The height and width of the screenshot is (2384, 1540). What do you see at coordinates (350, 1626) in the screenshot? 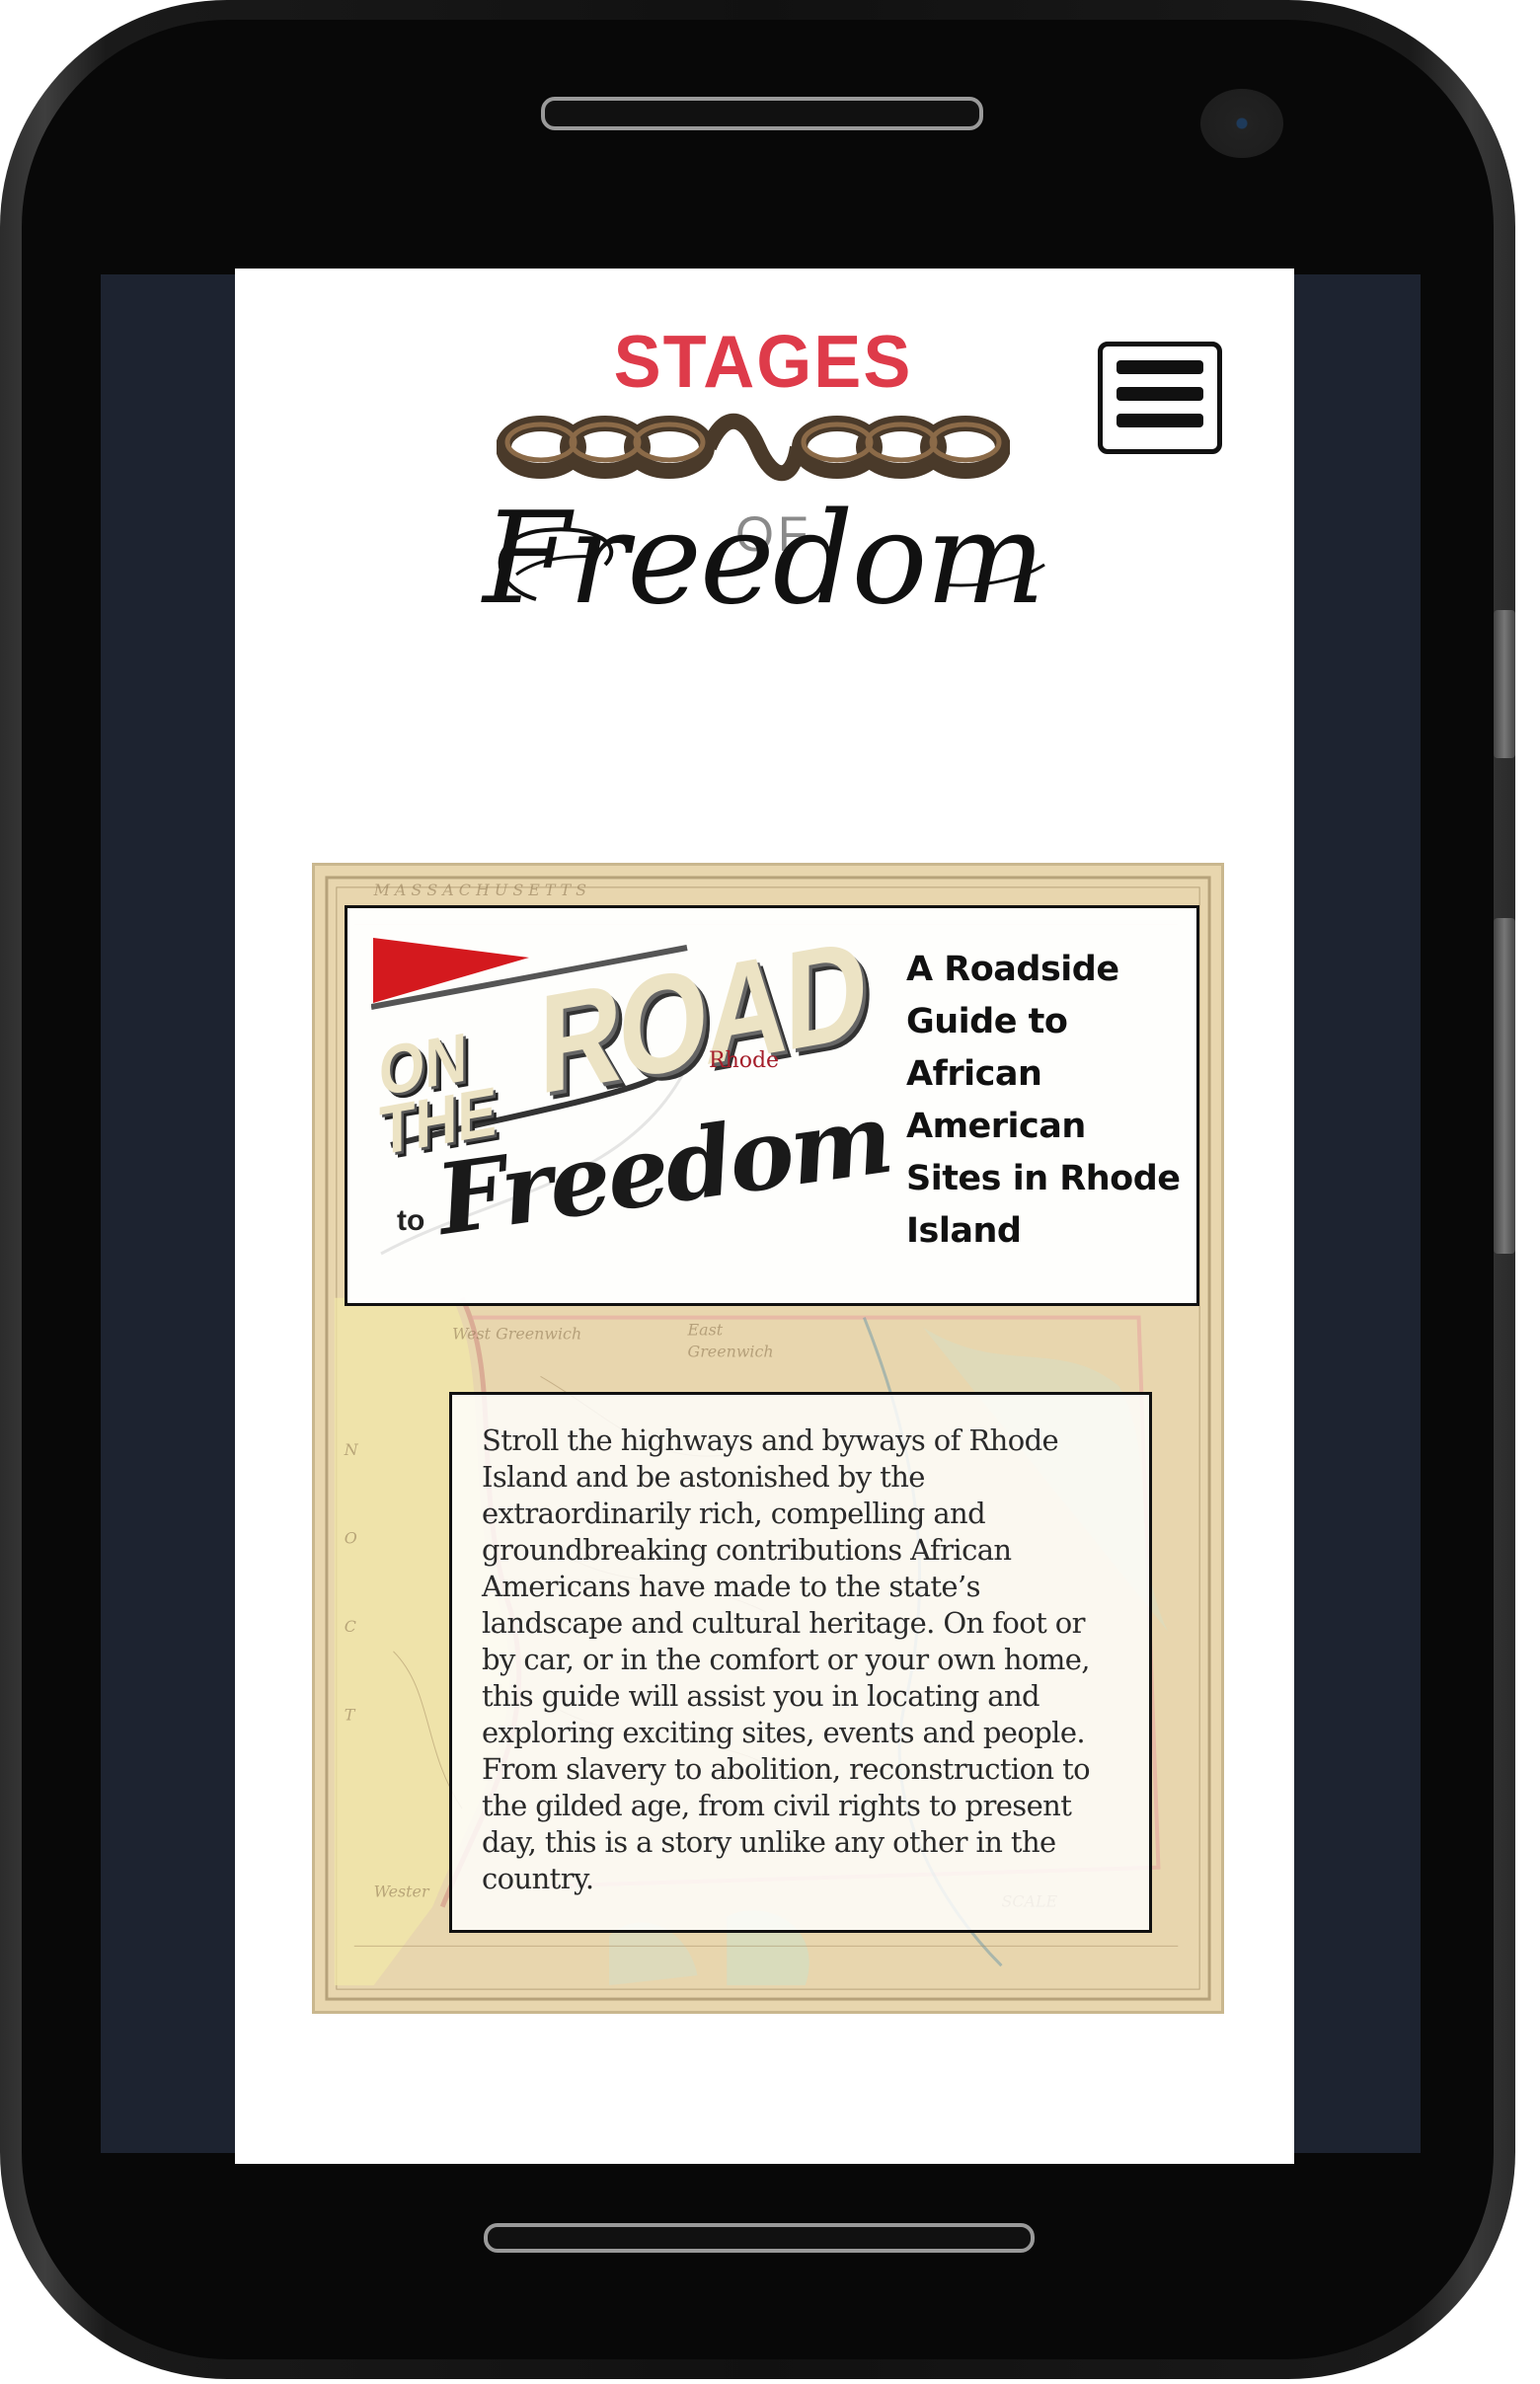
I see `map-label: C` at bounding box center [350, 1626].